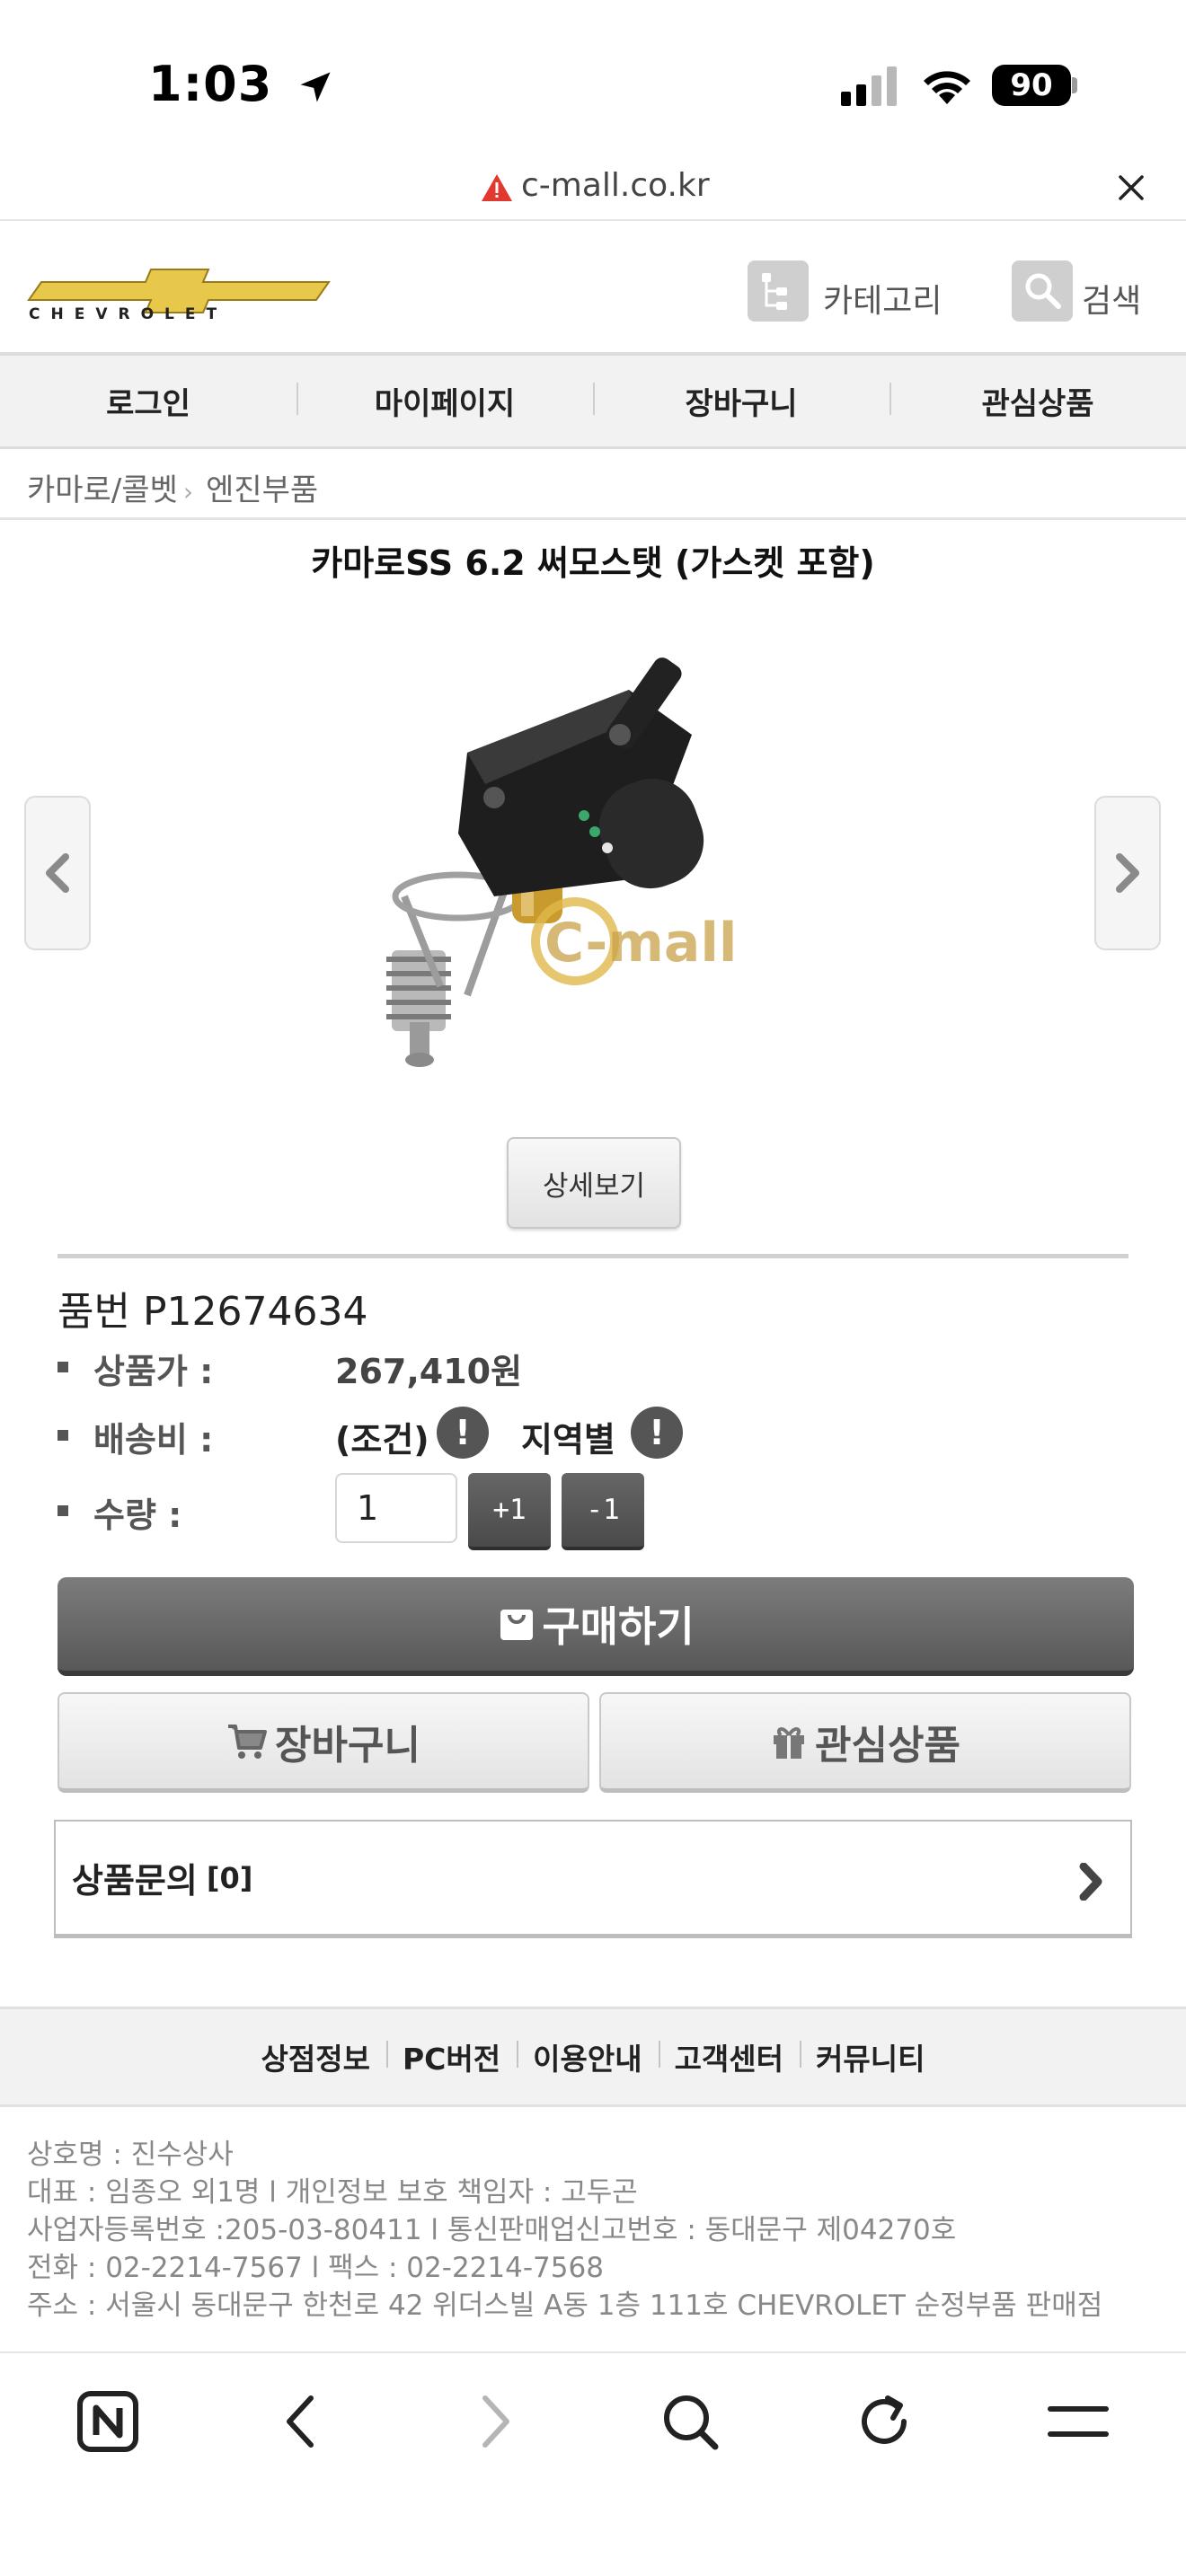 Image resolution: width=1186 pixels, height=2576 pixels. What do you see at coordinates (593, 518) in the screenshot?
I see `breadcrumb-divider` at bounding box center [593, 518].